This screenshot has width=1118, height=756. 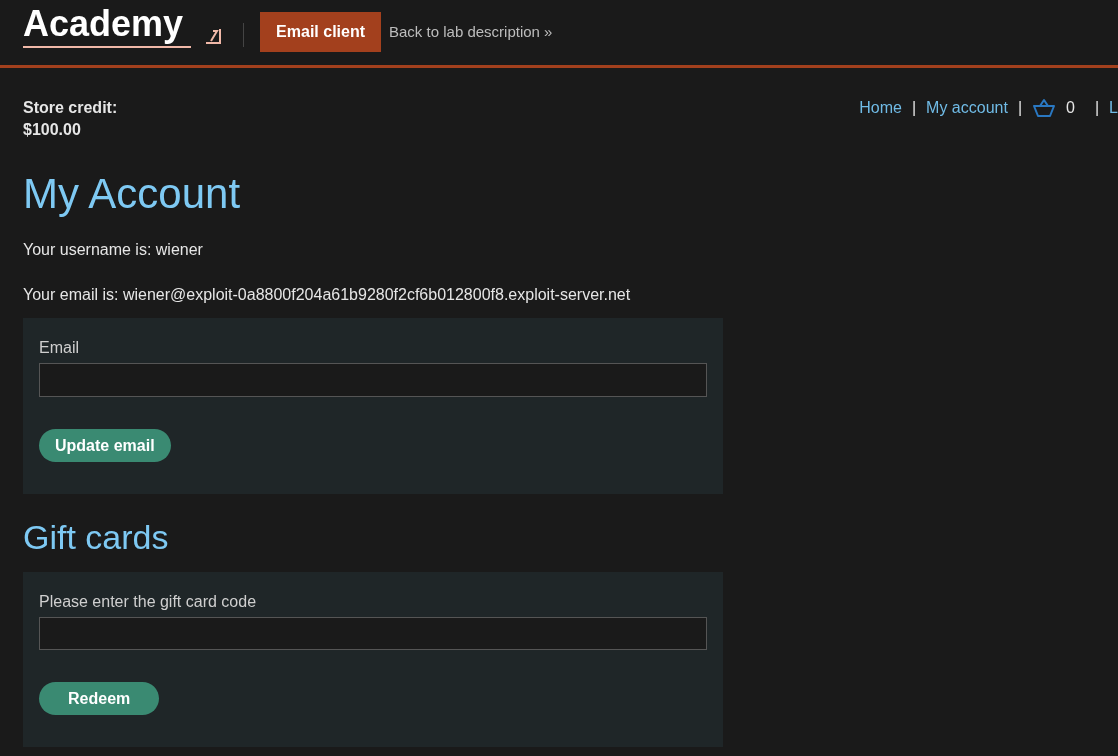 What do you see at coordinates (105, 445) in the screenshot?
I see `update-email-button: Update email` at bounding box center [105, 445].